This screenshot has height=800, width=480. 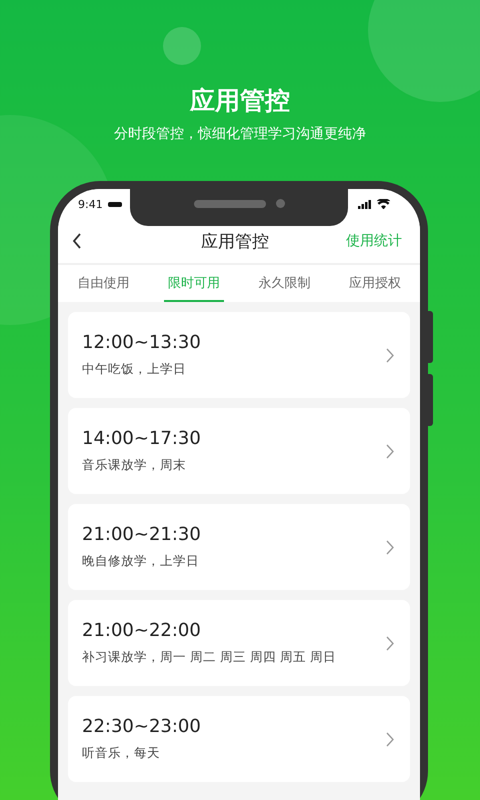 What do you see at coordinates (141, 561) in the screenshot?
I see `schedule-note: 晚自修放学，上学日` at bounding box center [141, 561].